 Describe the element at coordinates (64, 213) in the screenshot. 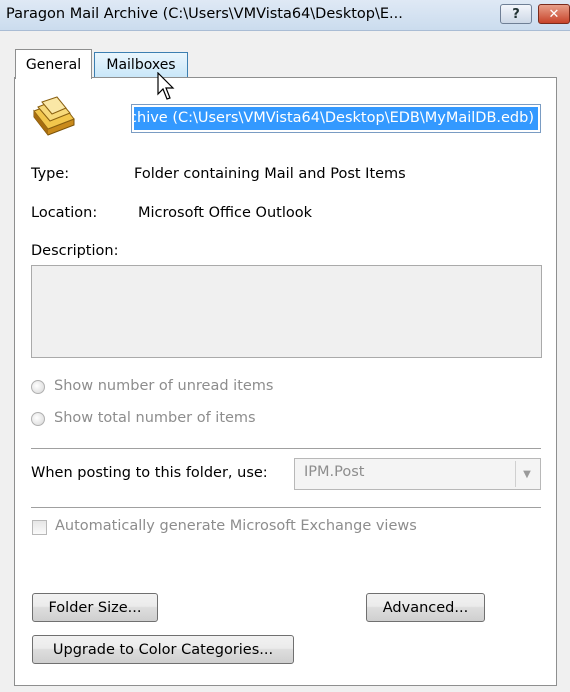

I see `location-label: Location:` at that location.